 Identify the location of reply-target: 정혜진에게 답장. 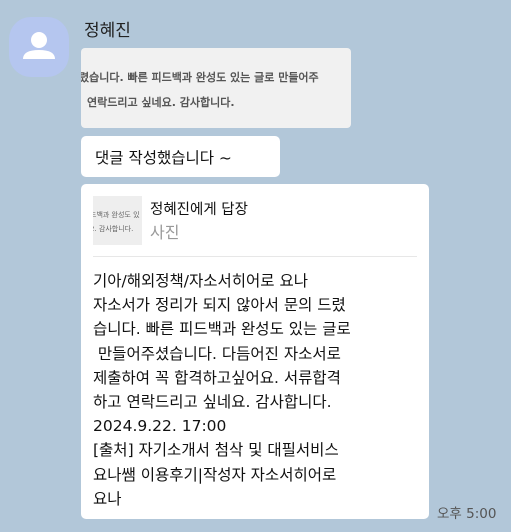
(199, 210).